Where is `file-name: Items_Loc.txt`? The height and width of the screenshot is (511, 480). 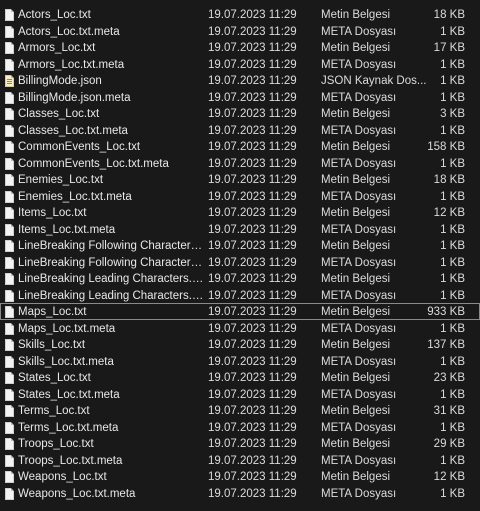
file-name: Items_Loc.txt is located at coordinates (52, 213).